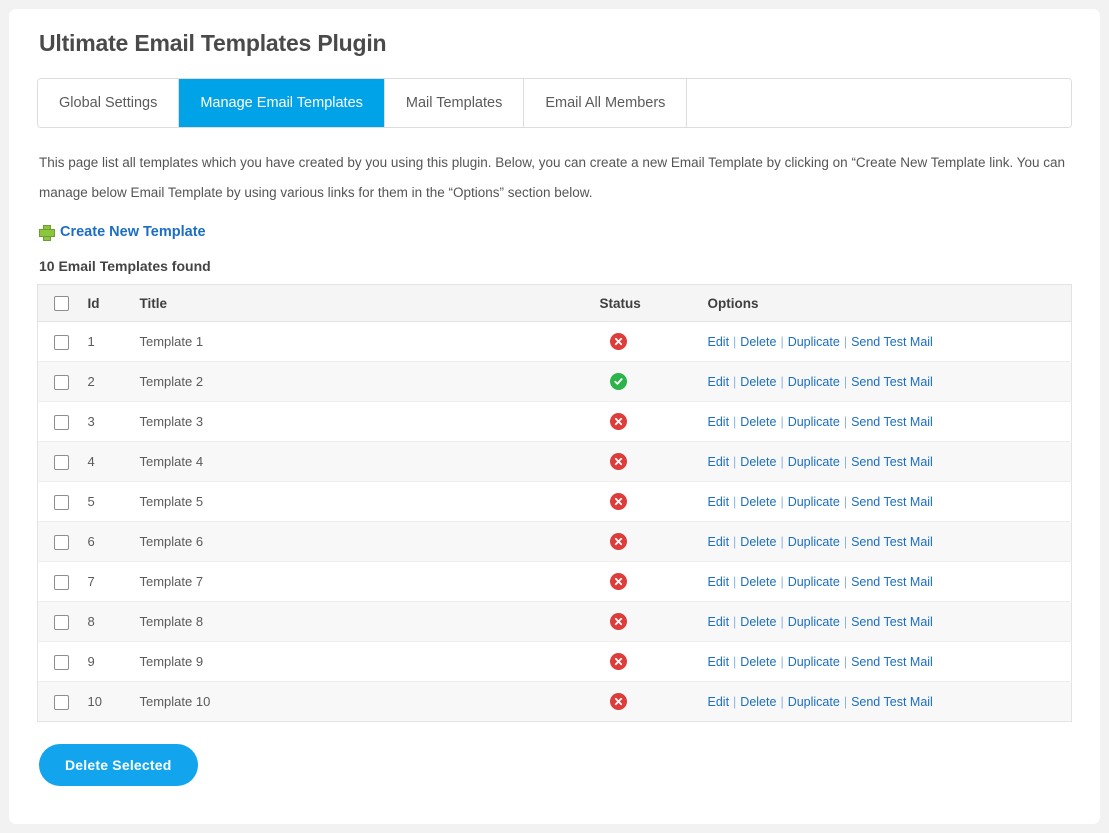  Describe the element at coordinates (282, 103) in the screenshot. I see `tab-manage-email-templates: Manage Email Templates` at that location.